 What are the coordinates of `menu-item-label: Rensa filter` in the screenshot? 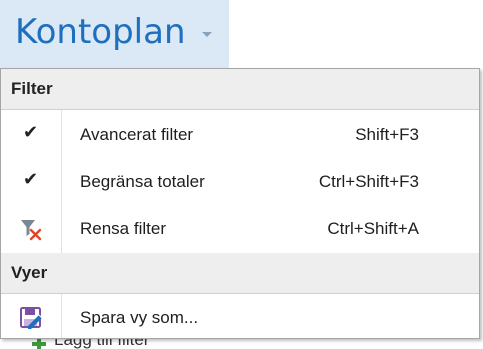 It's located at (123, 228).